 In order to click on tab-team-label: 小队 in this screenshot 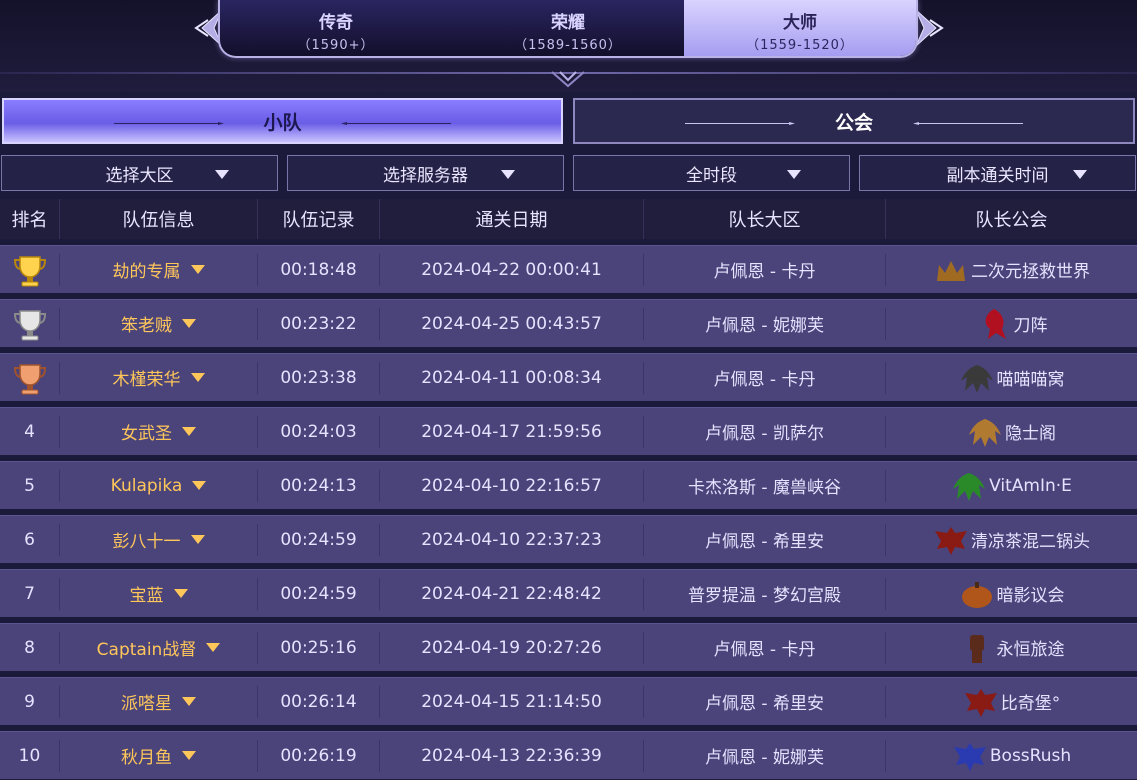, I will do `click(282, 122)`.